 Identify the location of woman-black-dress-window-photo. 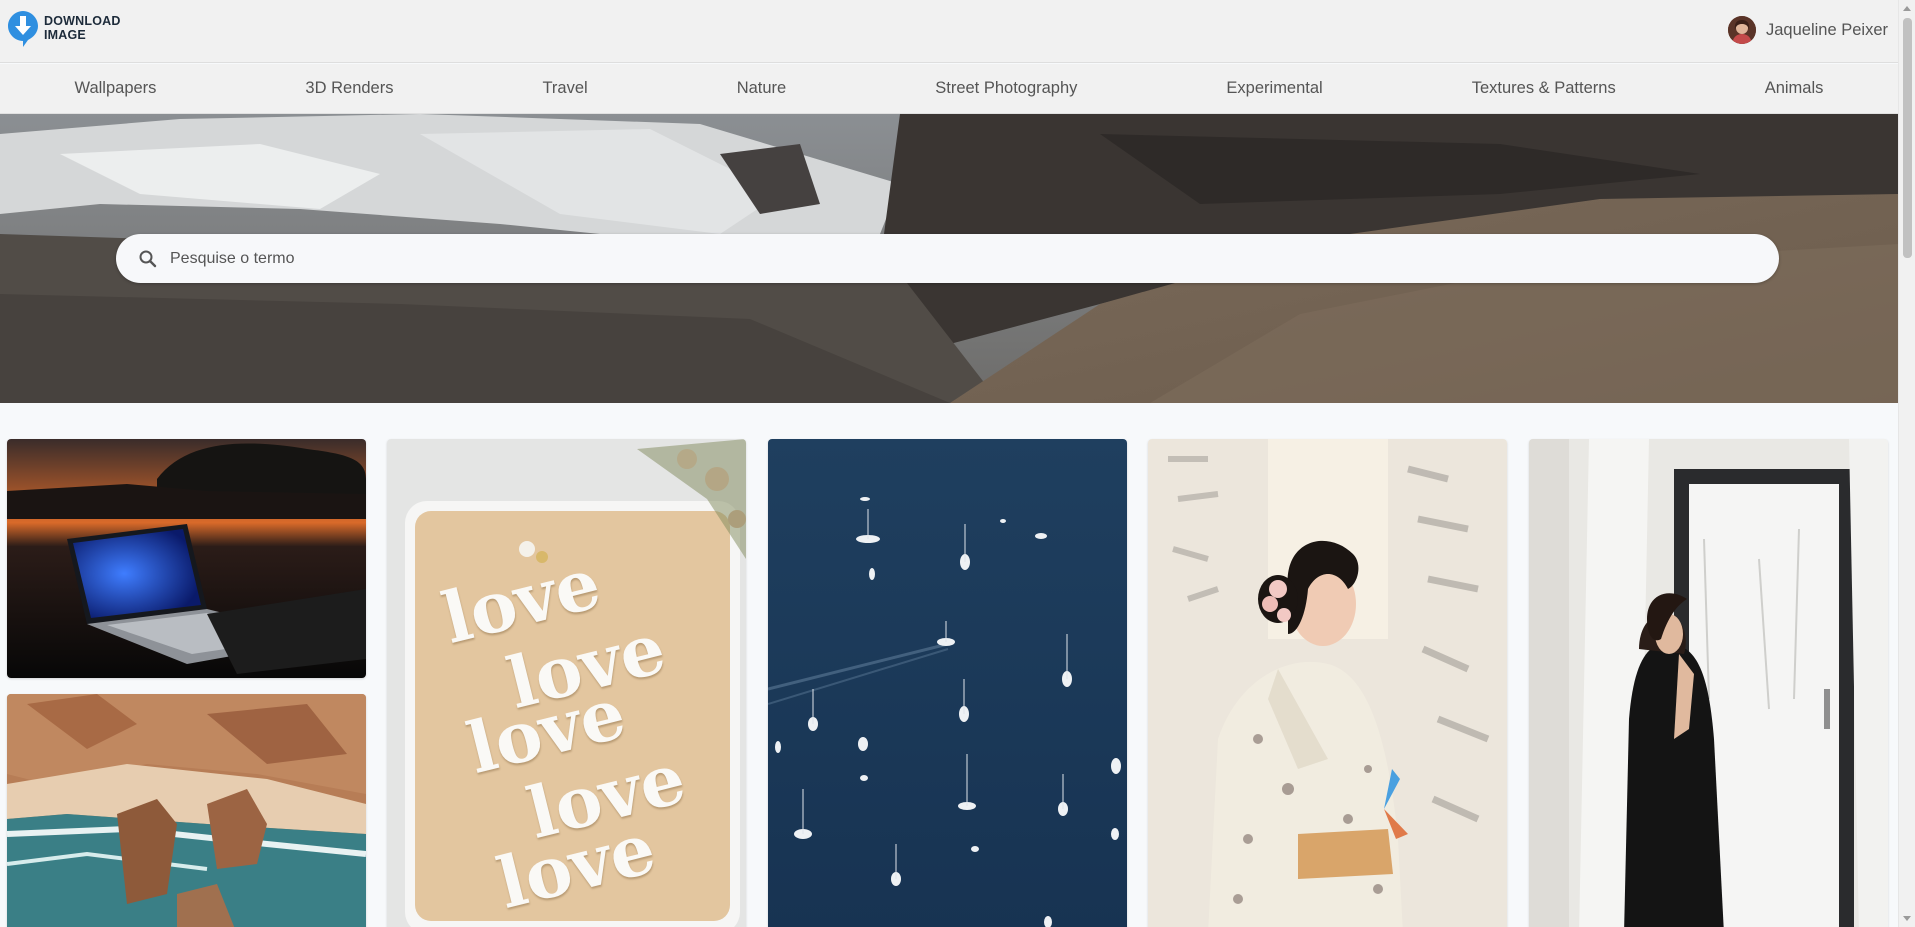
(1708, 683).